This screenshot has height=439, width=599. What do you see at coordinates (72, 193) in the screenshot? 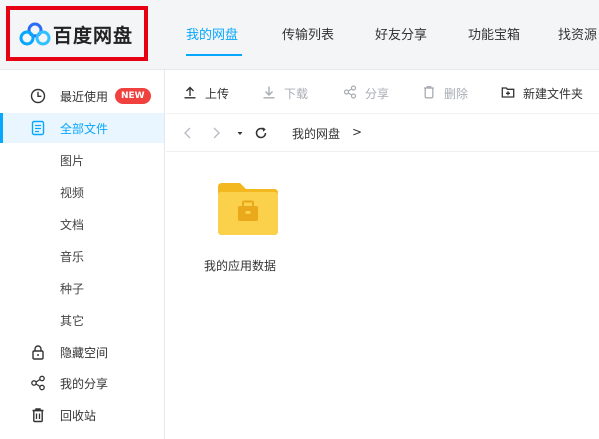
I see `sidebar-item-label: 视频` at bounding box center [72, 193].